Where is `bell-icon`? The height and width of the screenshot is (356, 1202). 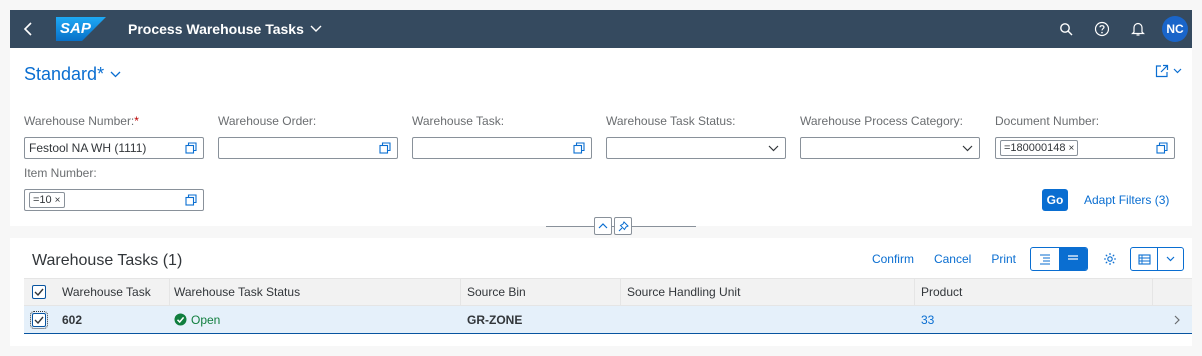
bell-icon is located at coordinates (1138, 29).